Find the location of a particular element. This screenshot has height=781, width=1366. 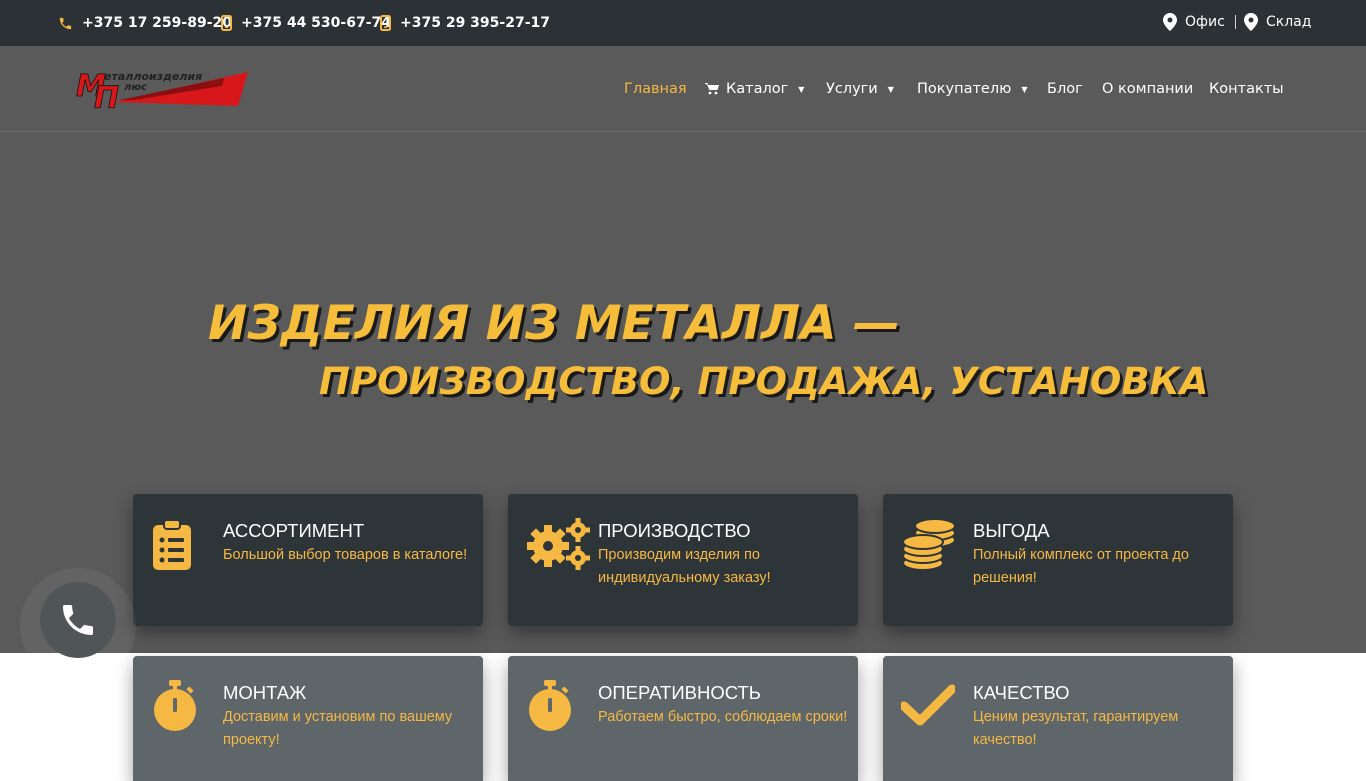

phone-number: +375 29 395-27-17 is located at coordinates (475, 23).